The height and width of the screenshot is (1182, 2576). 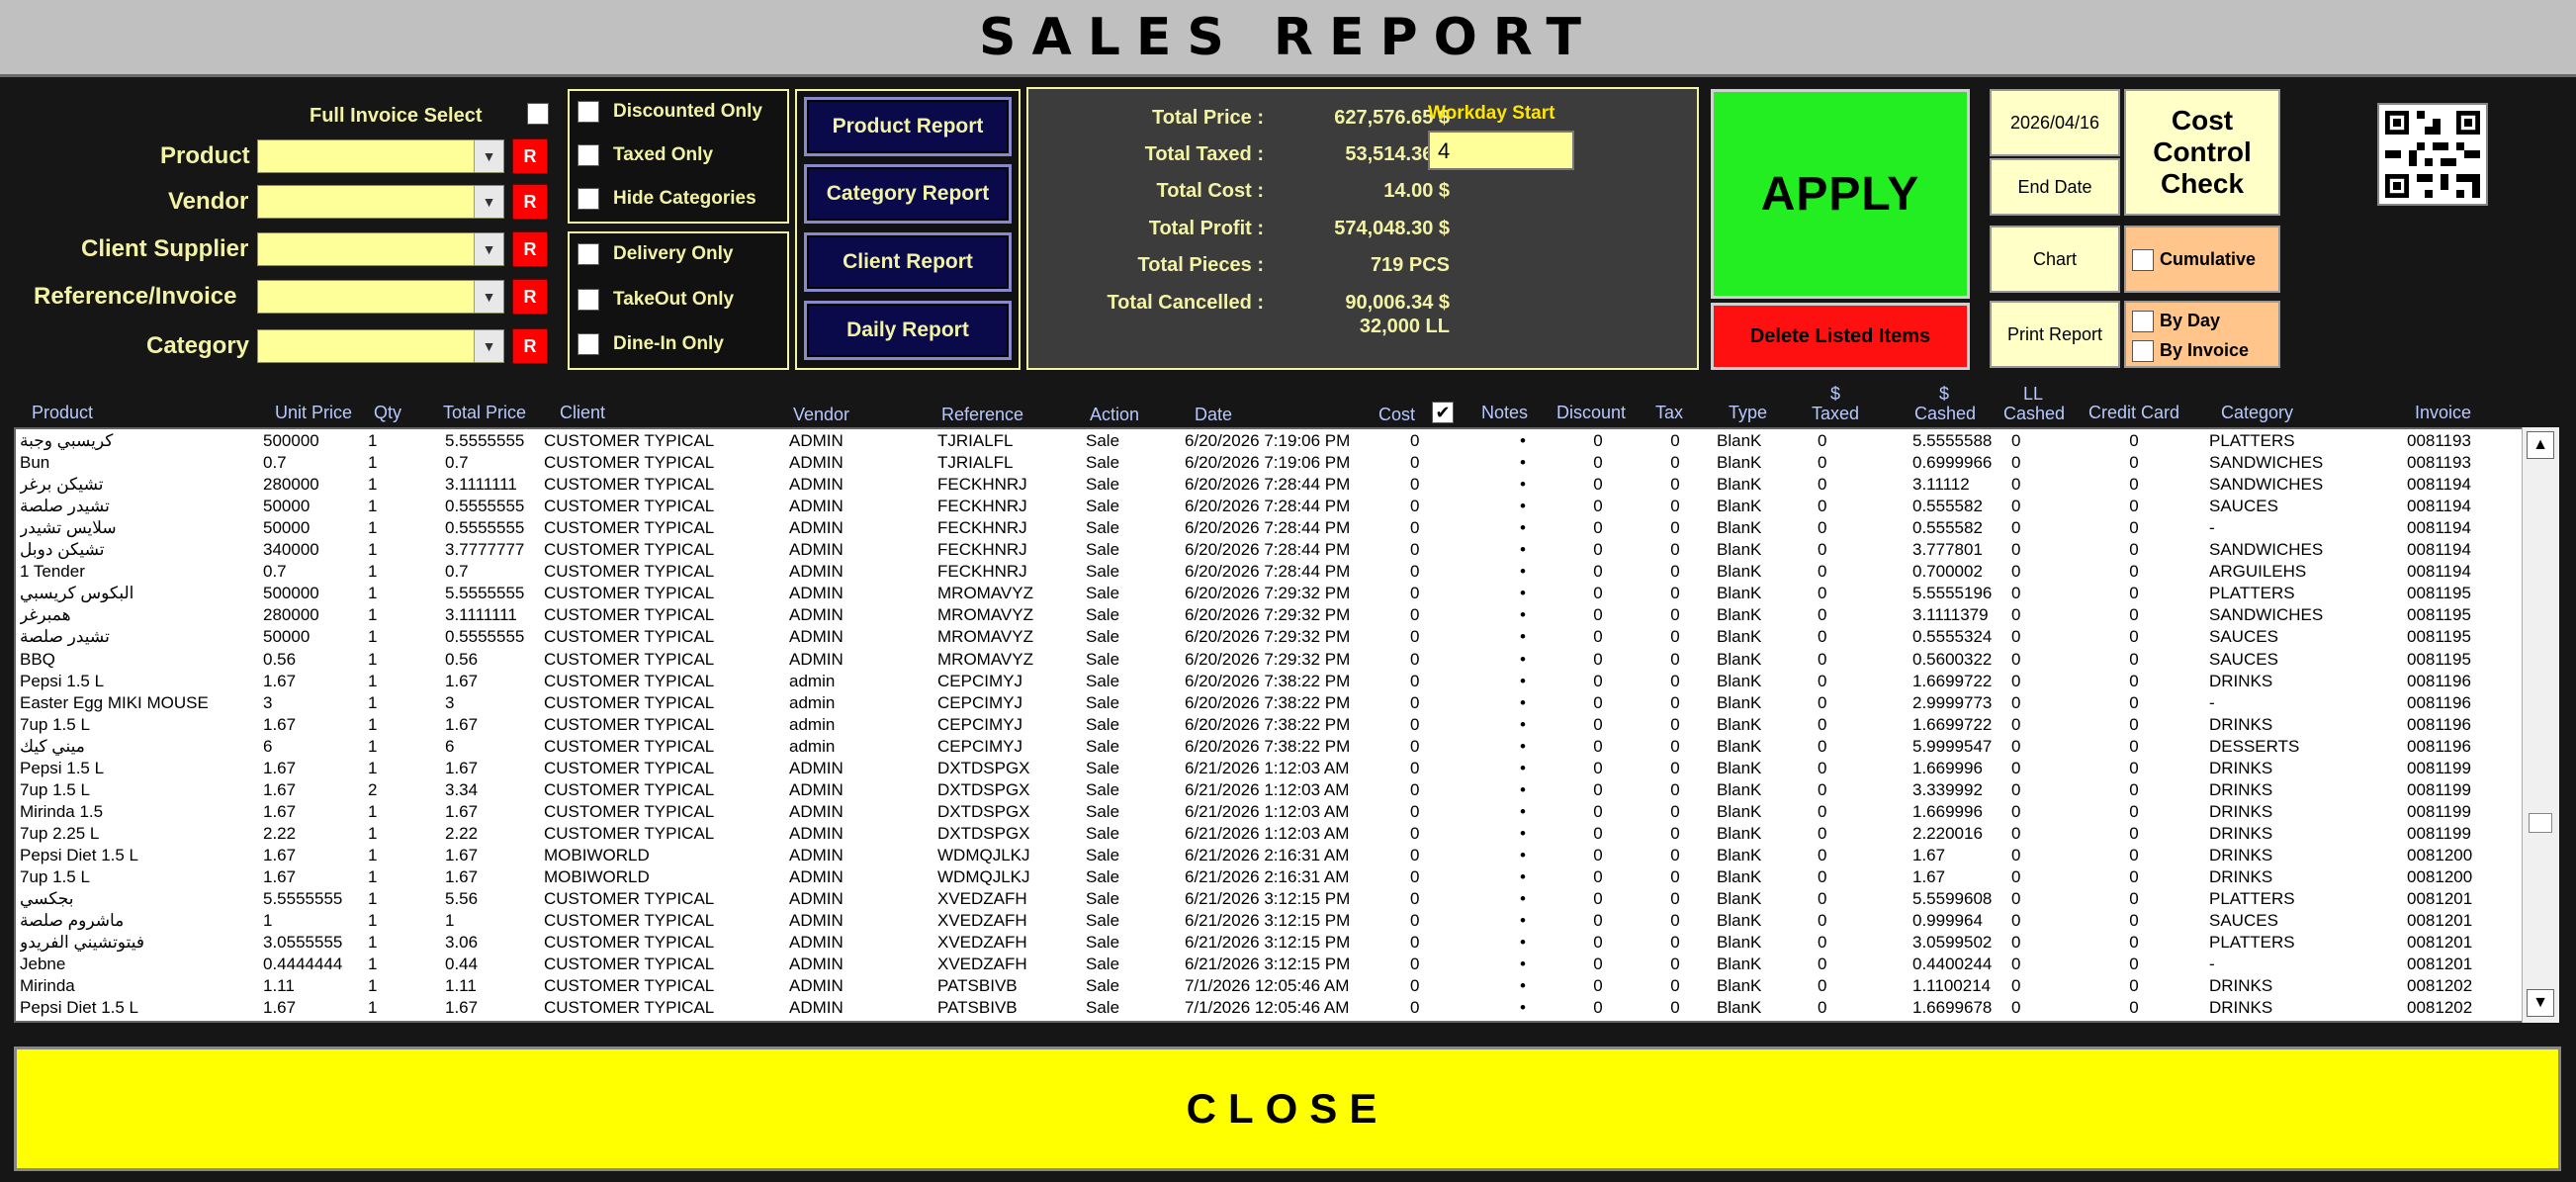 What do you see at coordinates (588, 112) in the screenshot?
I see `discounted-only-checkbox` at bounding box center [588, 112].